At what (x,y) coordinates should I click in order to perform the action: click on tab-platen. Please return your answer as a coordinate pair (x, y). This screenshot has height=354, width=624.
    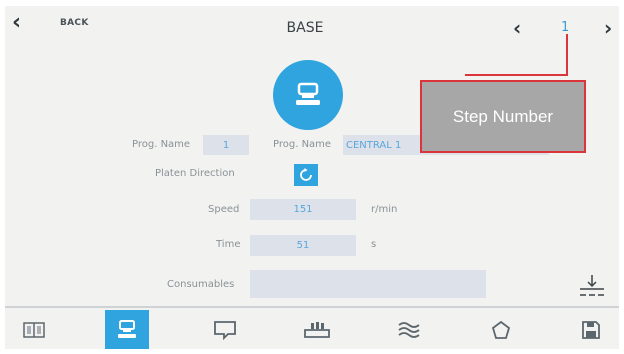
    Looking at the image, I should click on (317, 329).